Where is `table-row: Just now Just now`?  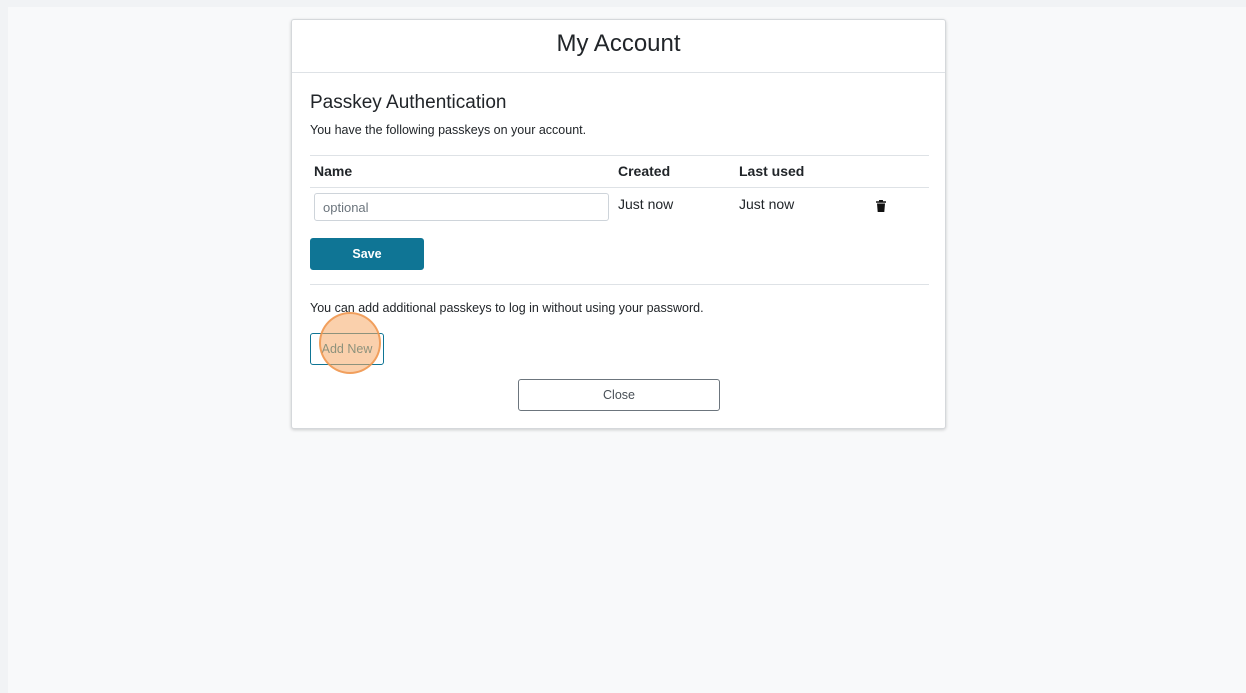
table-row: Just now Just now is located at coordinates (619, 207).